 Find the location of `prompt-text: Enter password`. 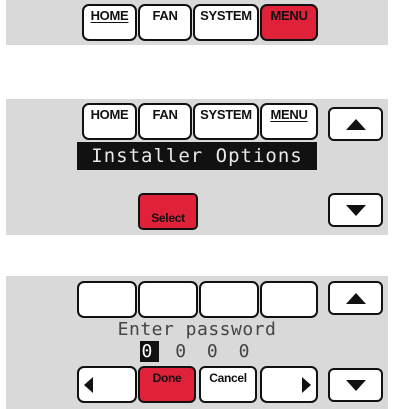

prompt-text: Enter password is located at coordinates (197, 329).